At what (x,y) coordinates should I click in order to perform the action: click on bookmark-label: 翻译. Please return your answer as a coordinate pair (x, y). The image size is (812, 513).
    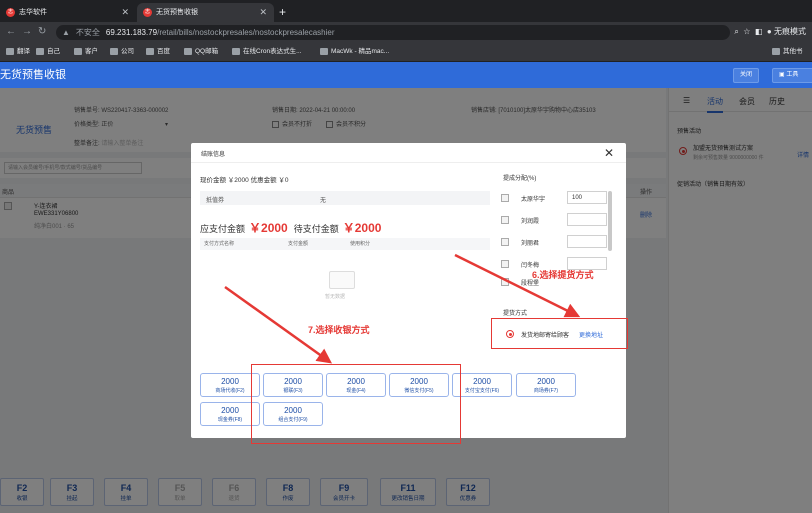
    Looking at the image, I should click on (23, 51).